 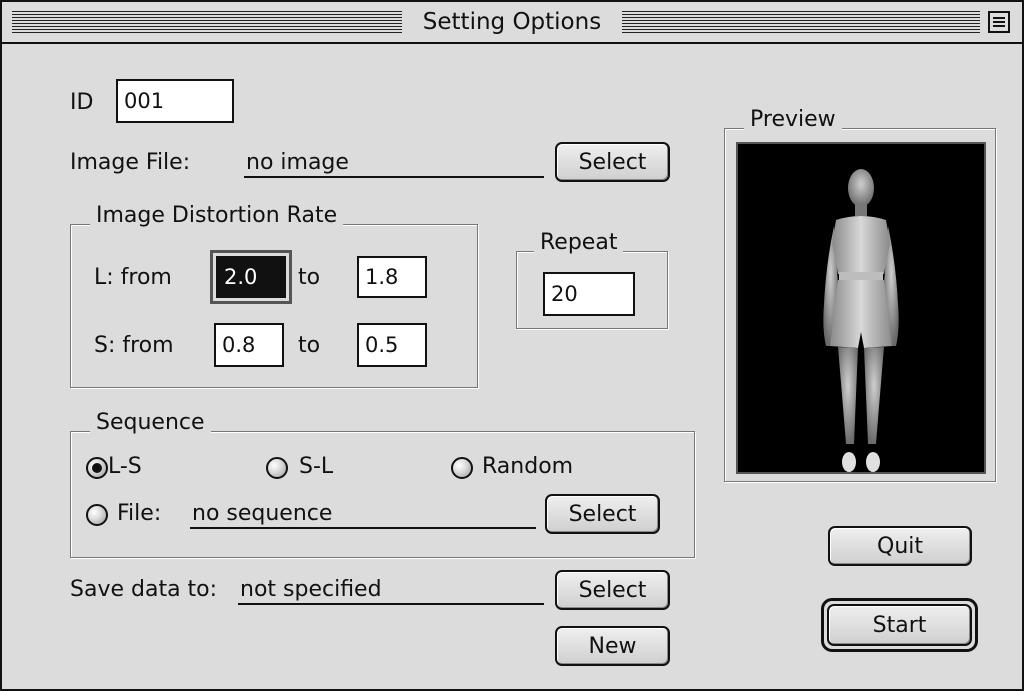 I want to click on save-data-select-button: Select, so click(x=612, y=590).